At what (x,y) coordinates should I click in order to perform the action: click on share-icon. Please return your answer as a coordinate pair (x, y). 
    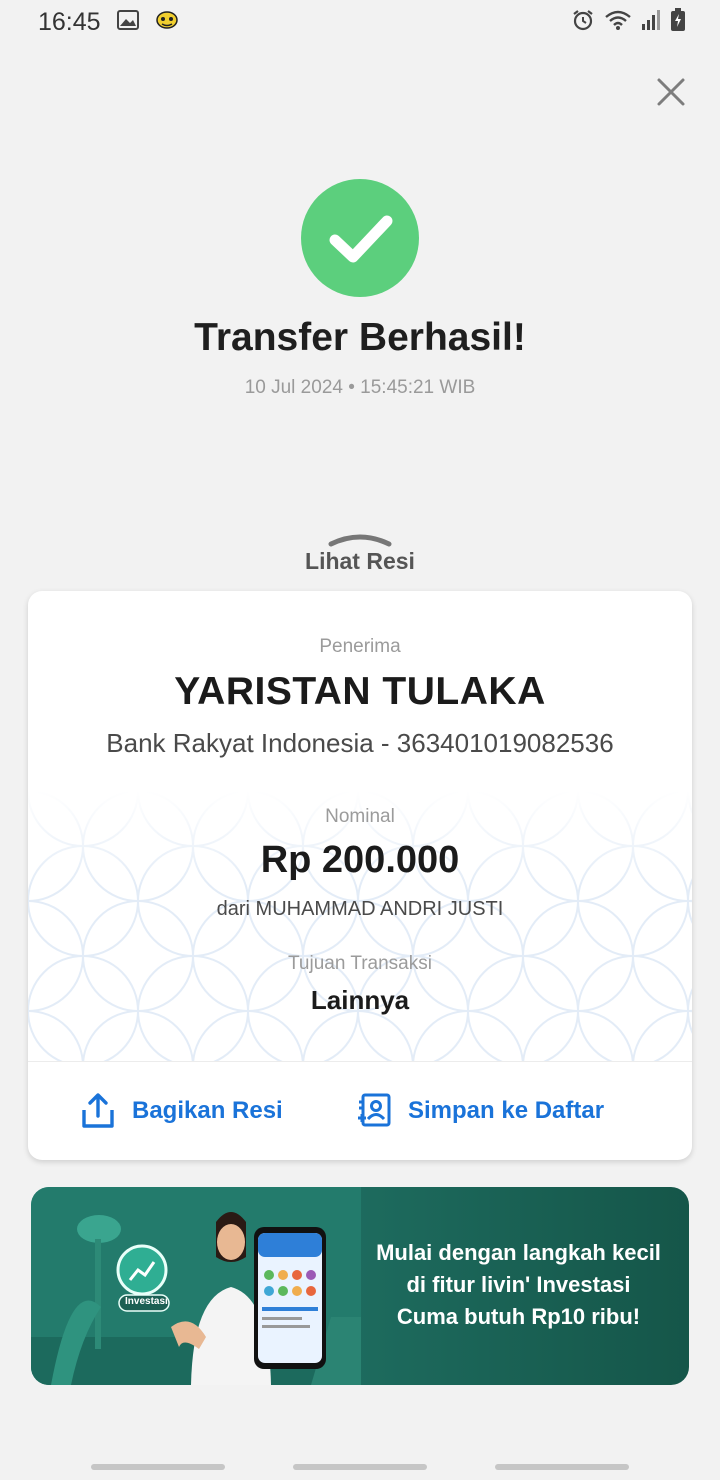
    Looking at the image, I should click on (98, 1110).